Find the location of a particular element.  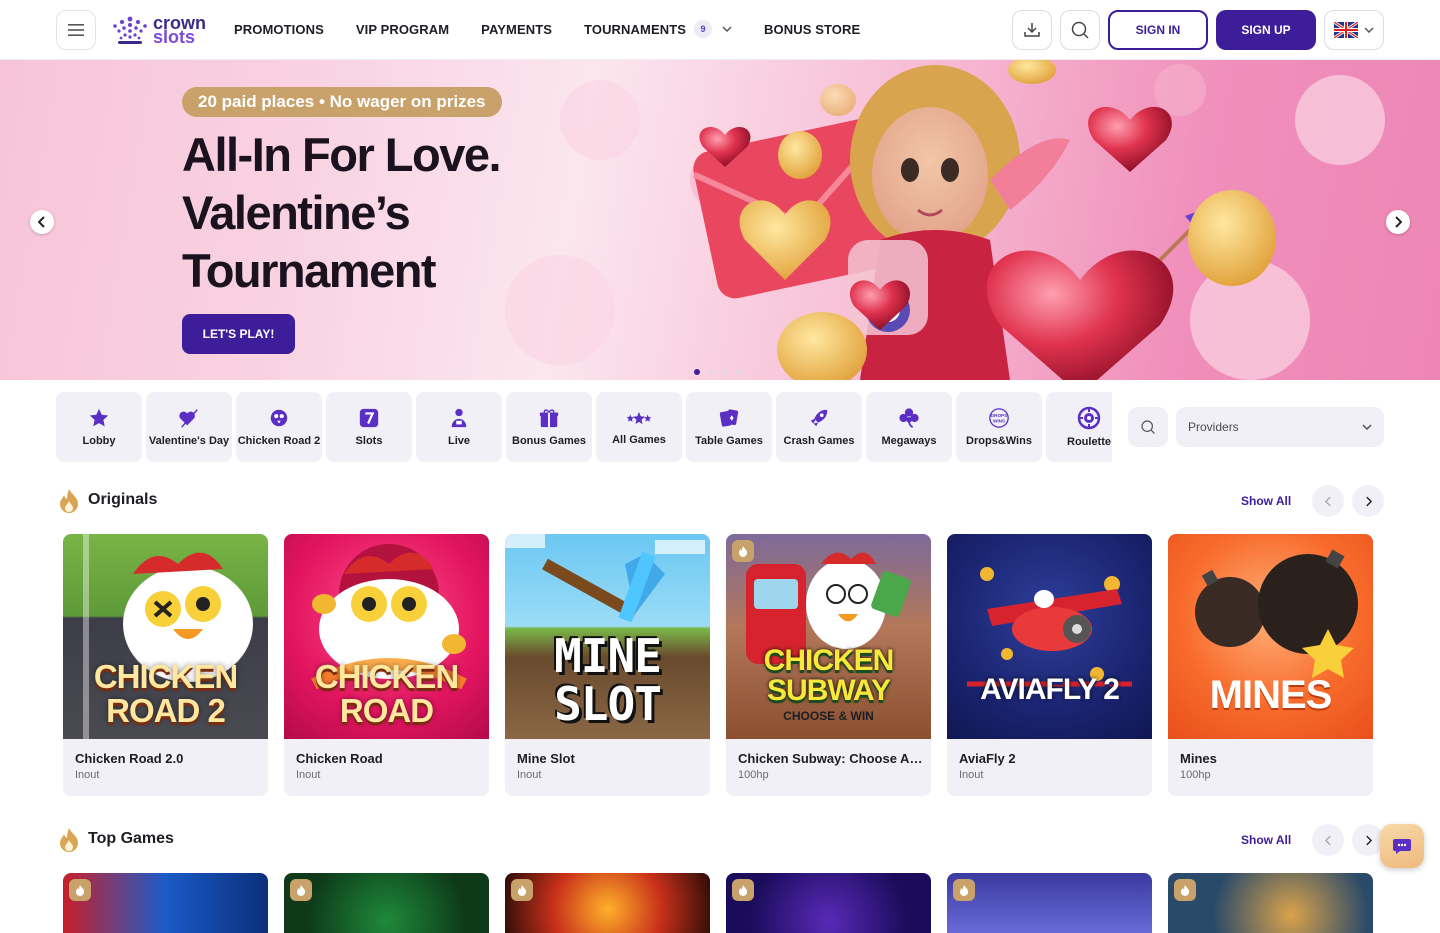

hero-title: All-In For Love. Valentine’s Tournament is located at coordinates (392, 213).